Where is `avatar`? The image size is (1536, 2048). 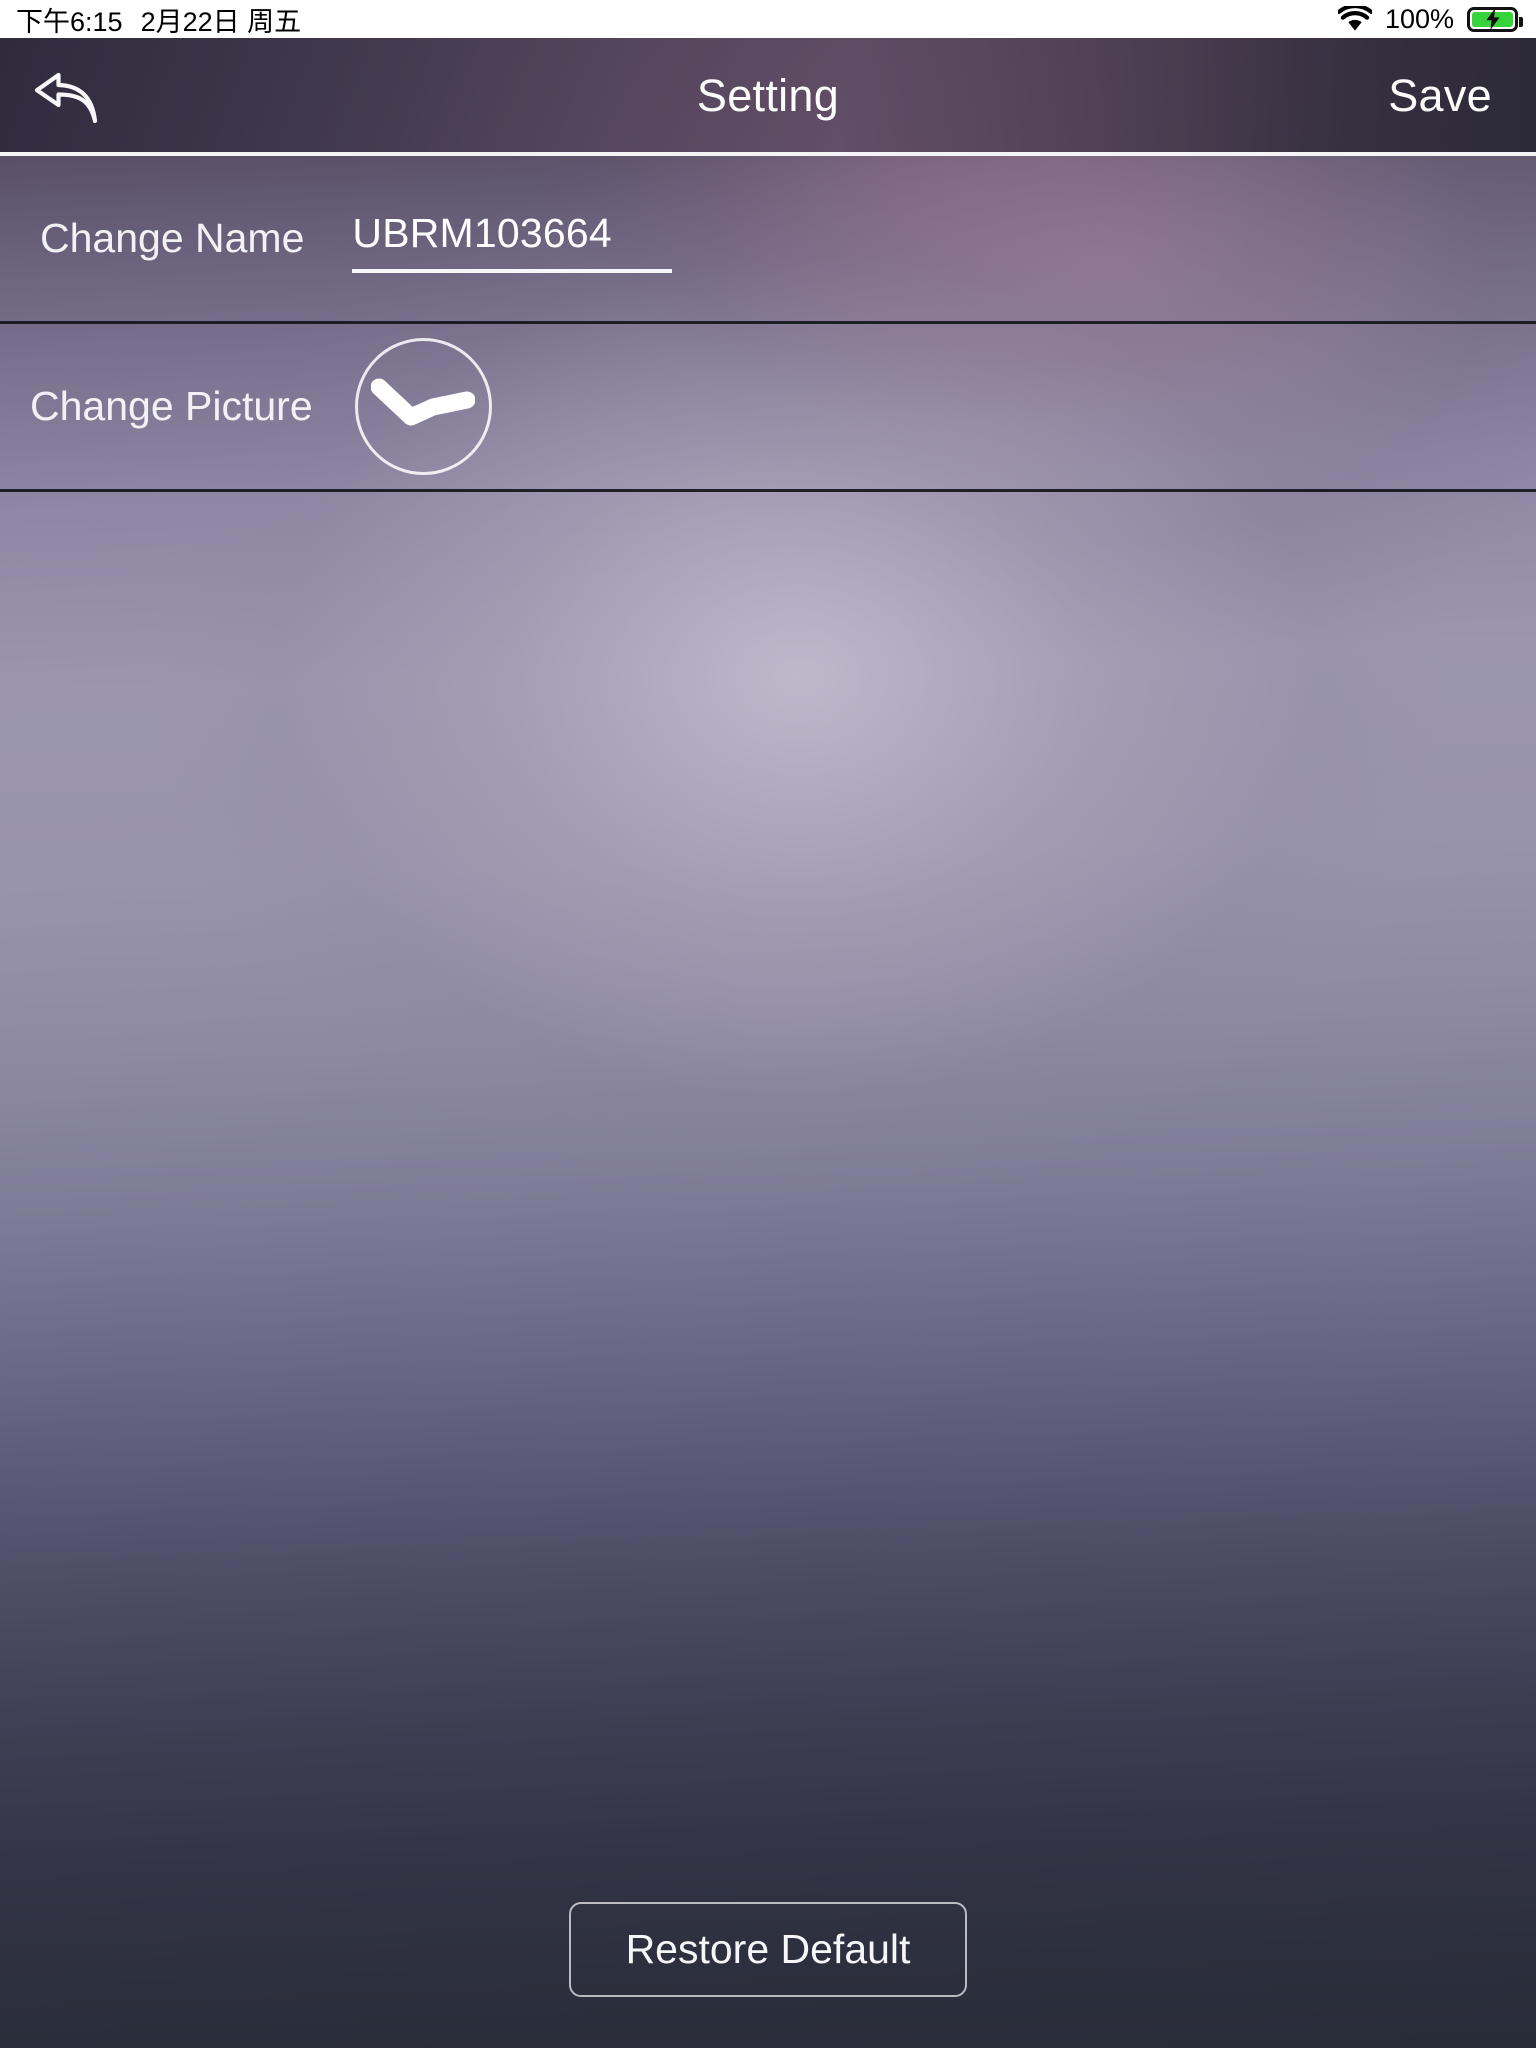 avatar is located at coordinates (423, 406).